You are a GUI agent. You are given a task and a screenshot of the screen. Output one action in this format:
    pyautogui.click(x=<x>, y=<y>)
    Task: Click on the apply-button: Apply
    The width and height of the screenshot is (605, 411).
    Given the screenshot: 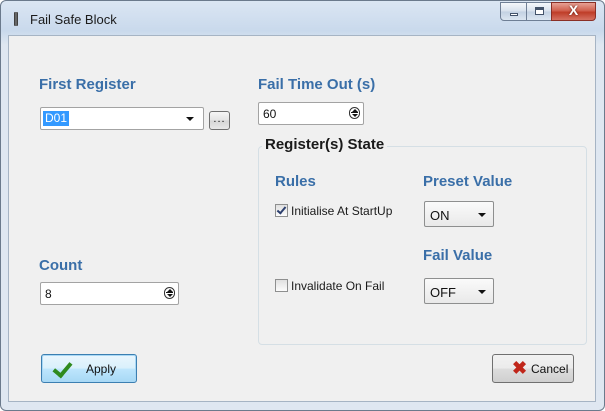 What is the action you would take?
    pyautogui.click(x=89, y=368)
    